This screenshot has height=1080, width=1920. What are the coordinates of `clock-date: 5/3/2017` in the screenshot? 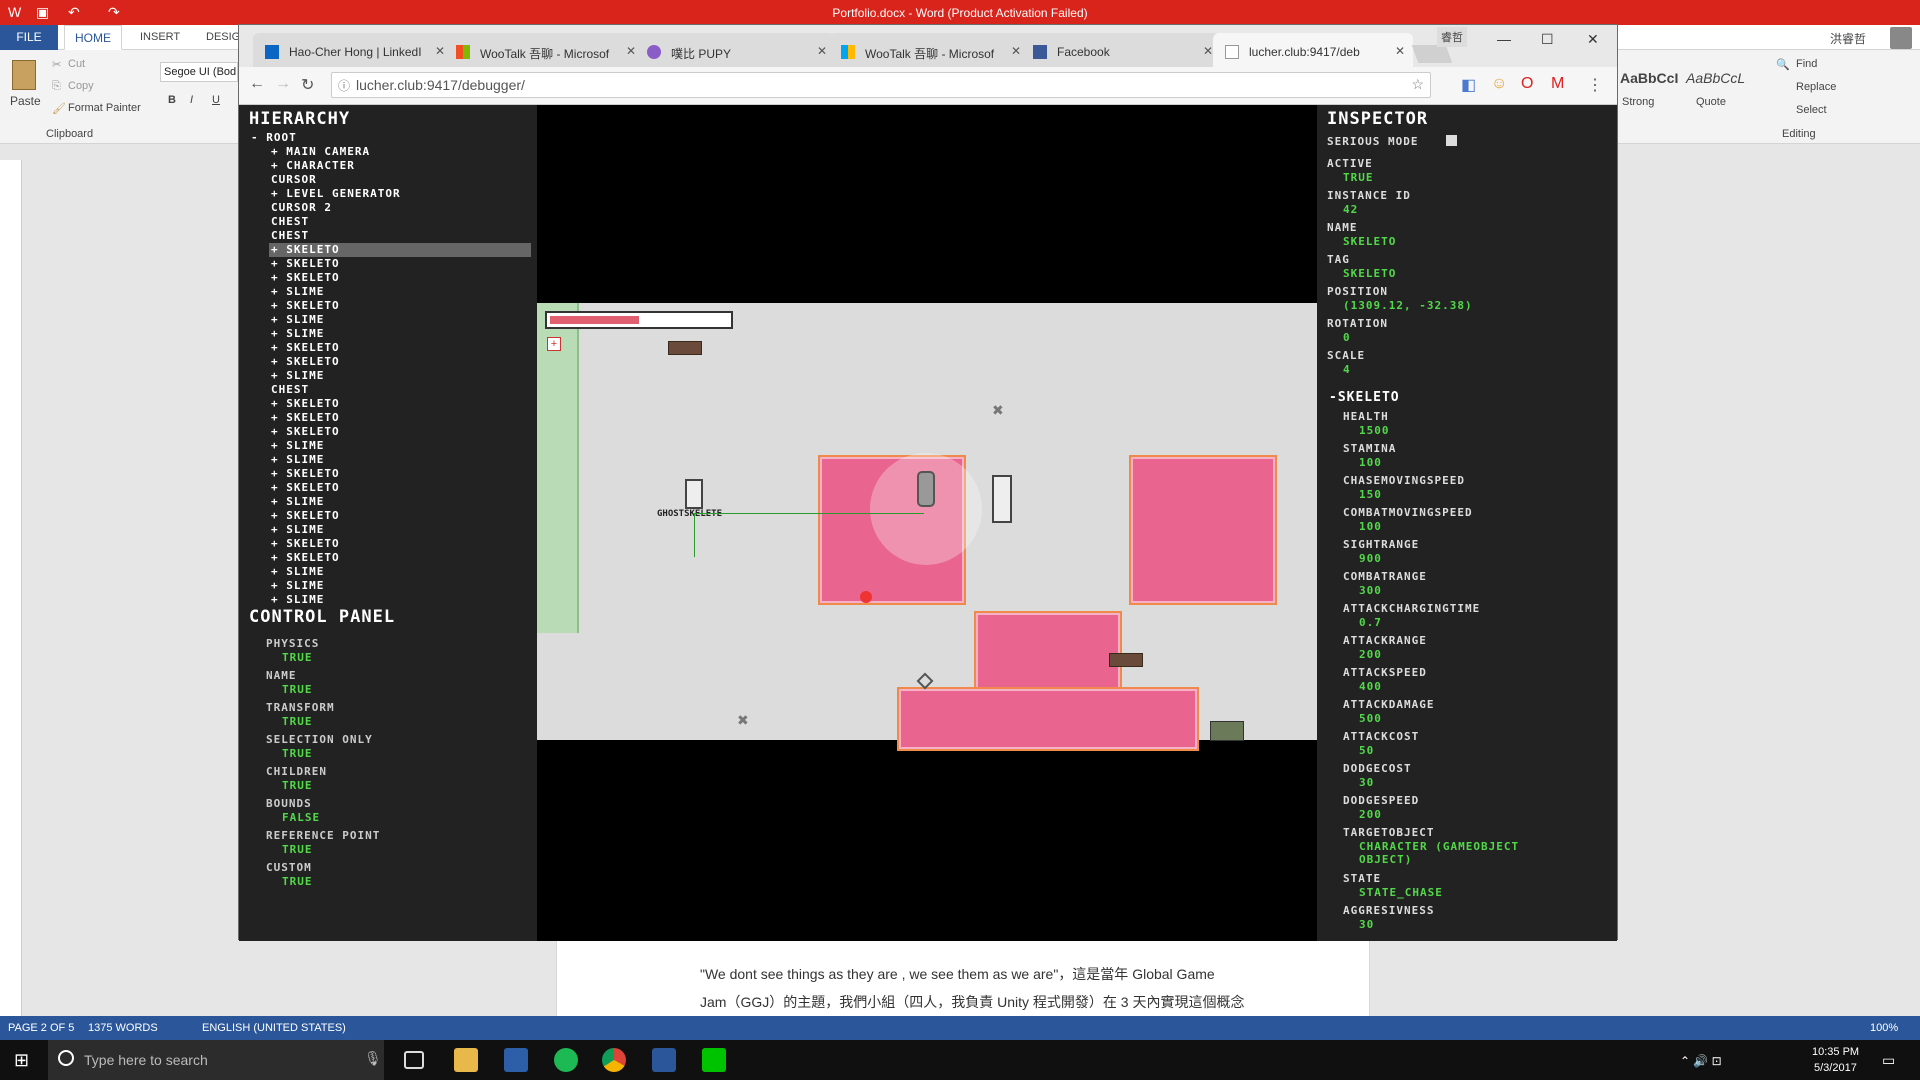 It's located at (1835, 1068).